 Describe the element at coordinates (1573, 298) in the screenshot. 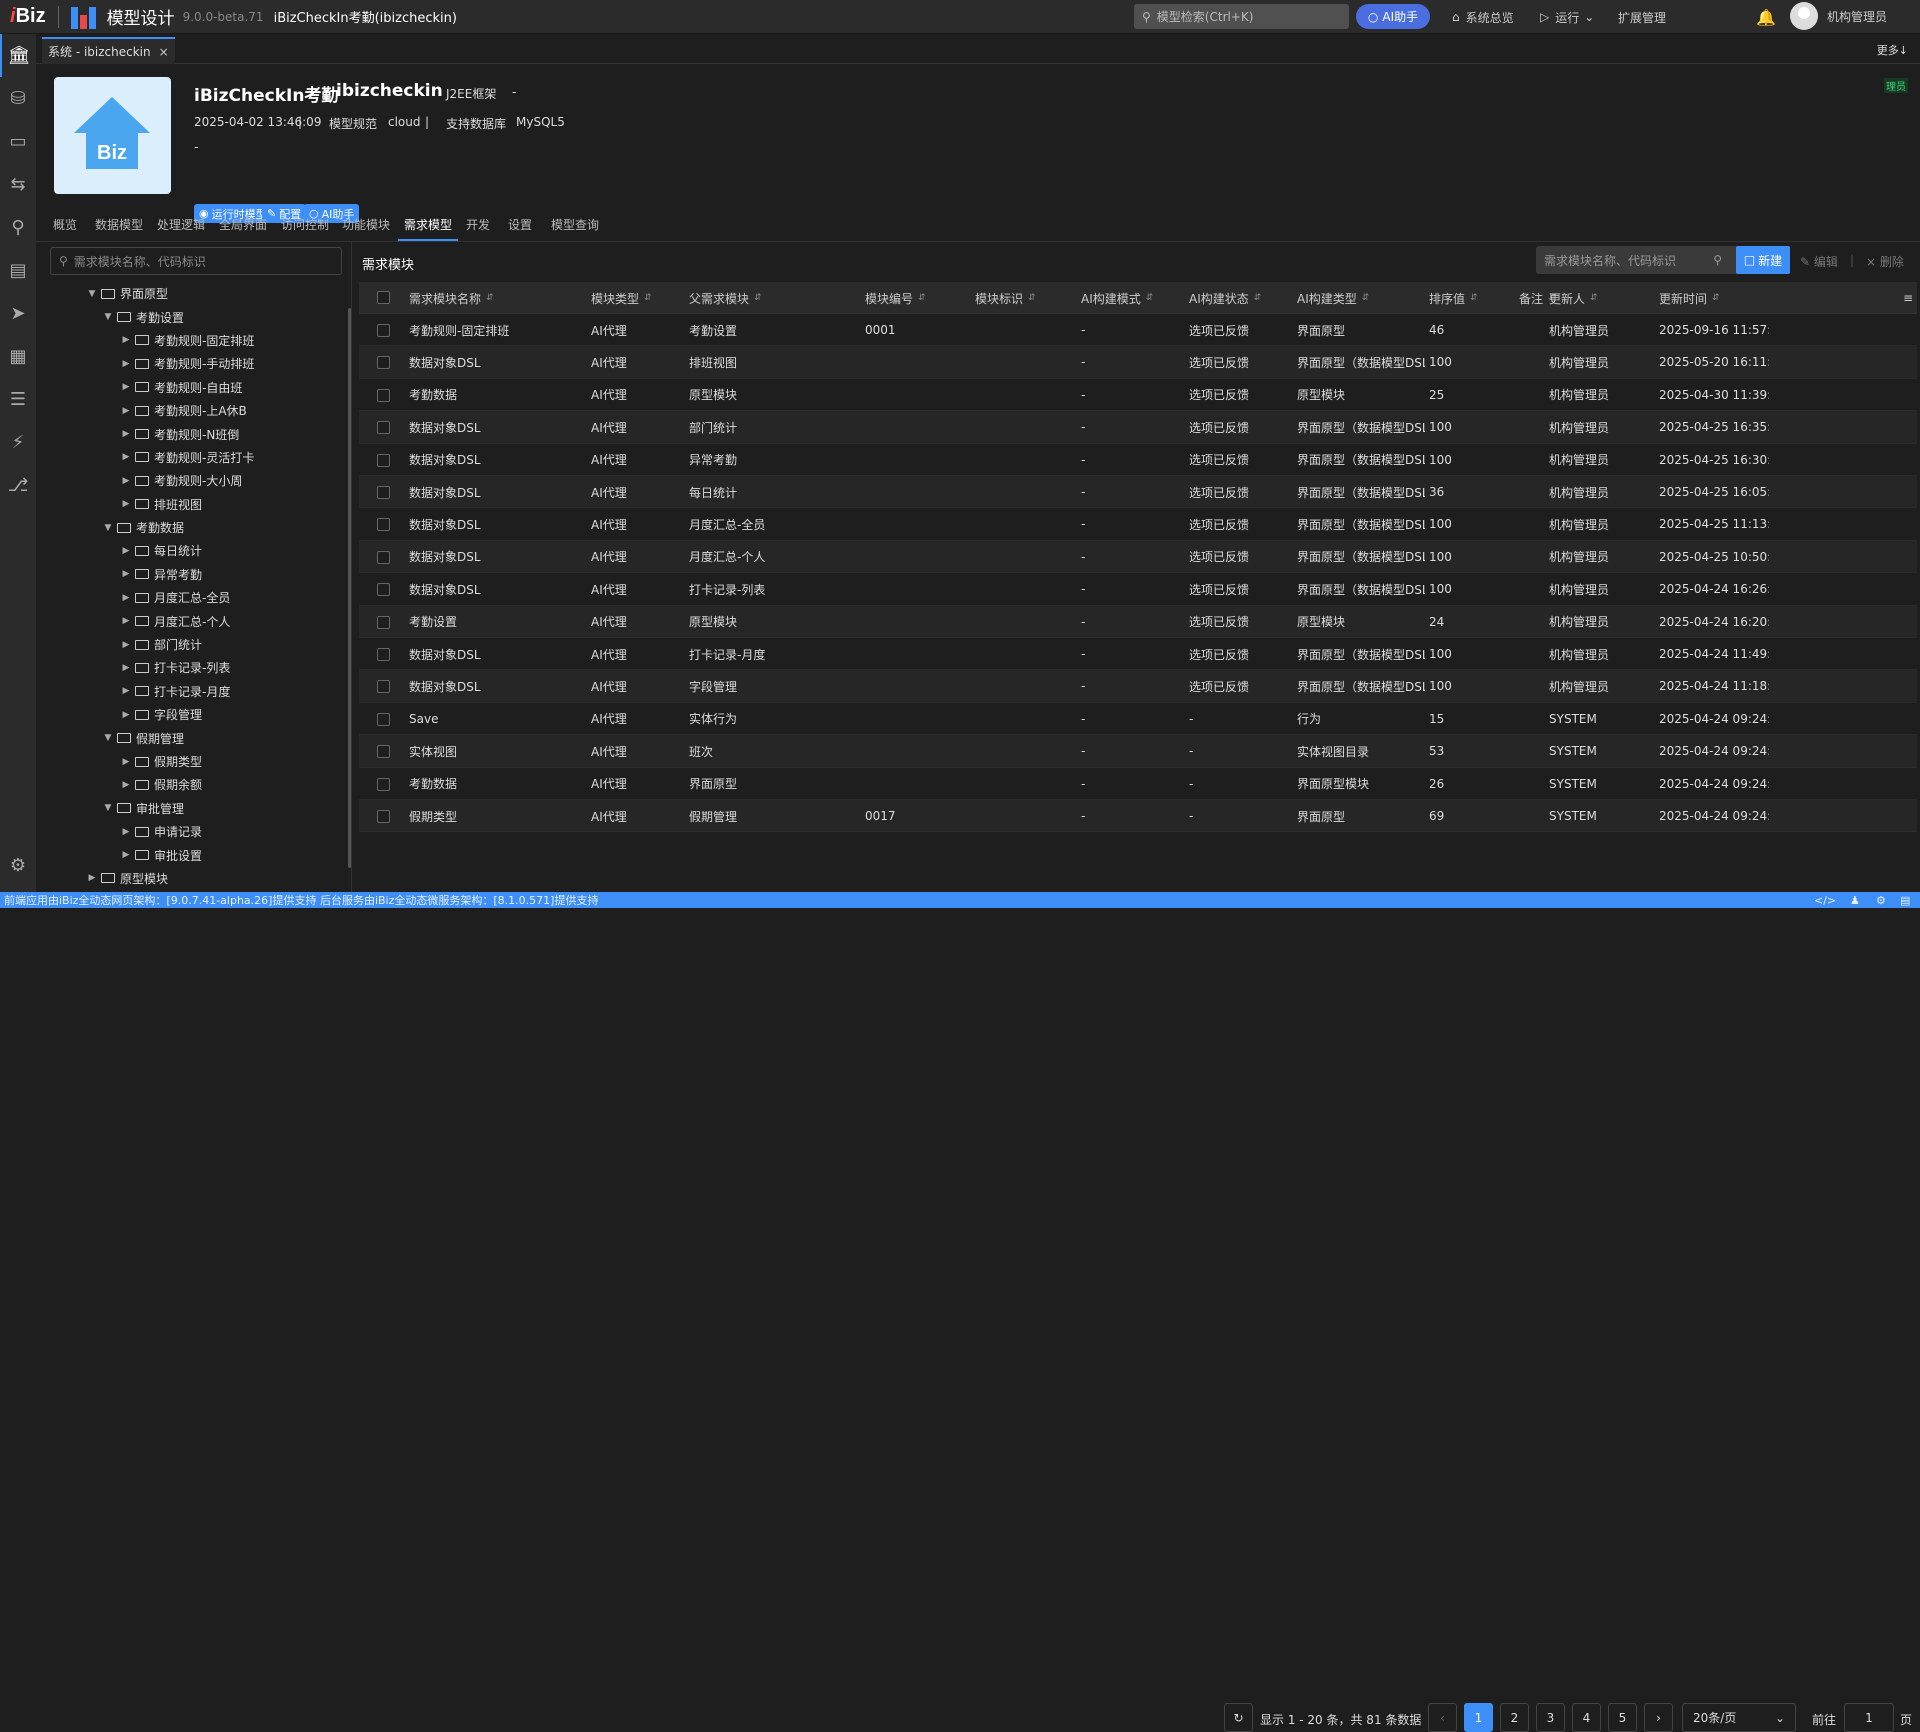

I see `column-header: 更新人 ⇵` at that location.